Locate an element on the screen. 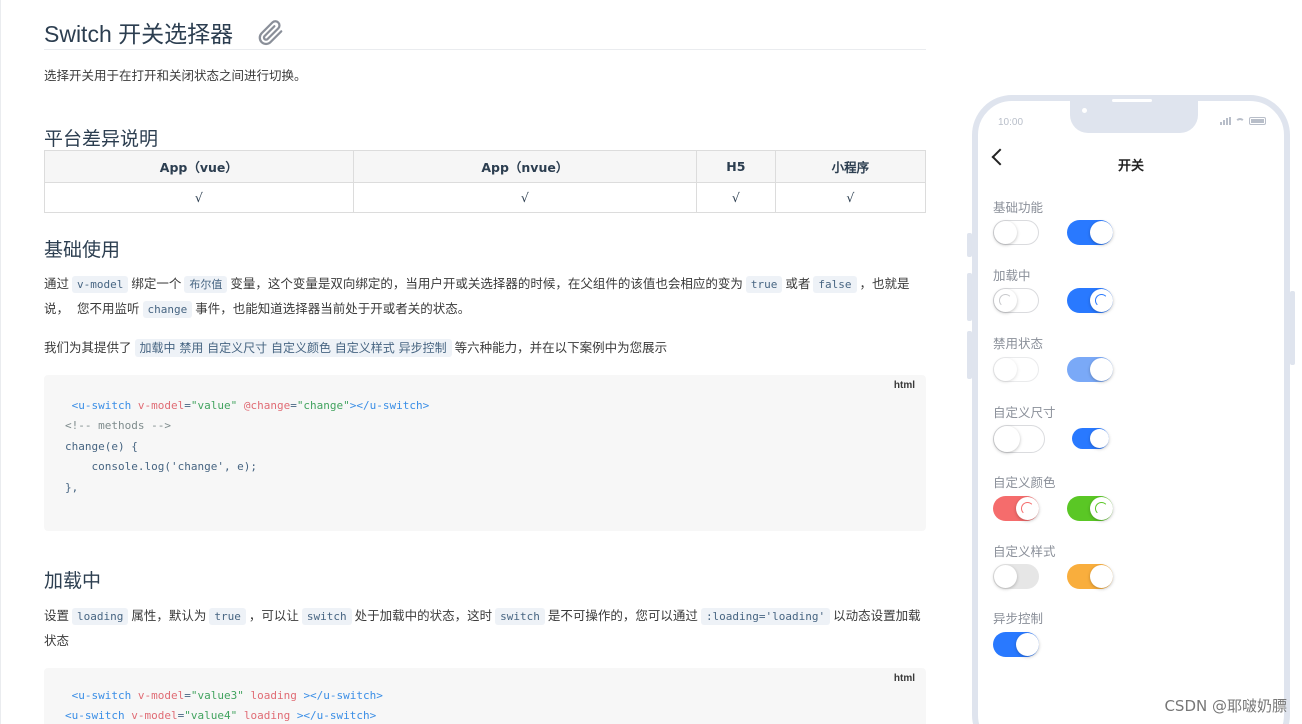 Image resolution: width=1302 pixels, height=724 pixels. text-span: ，也就是 is located at coordinates (884, 283).